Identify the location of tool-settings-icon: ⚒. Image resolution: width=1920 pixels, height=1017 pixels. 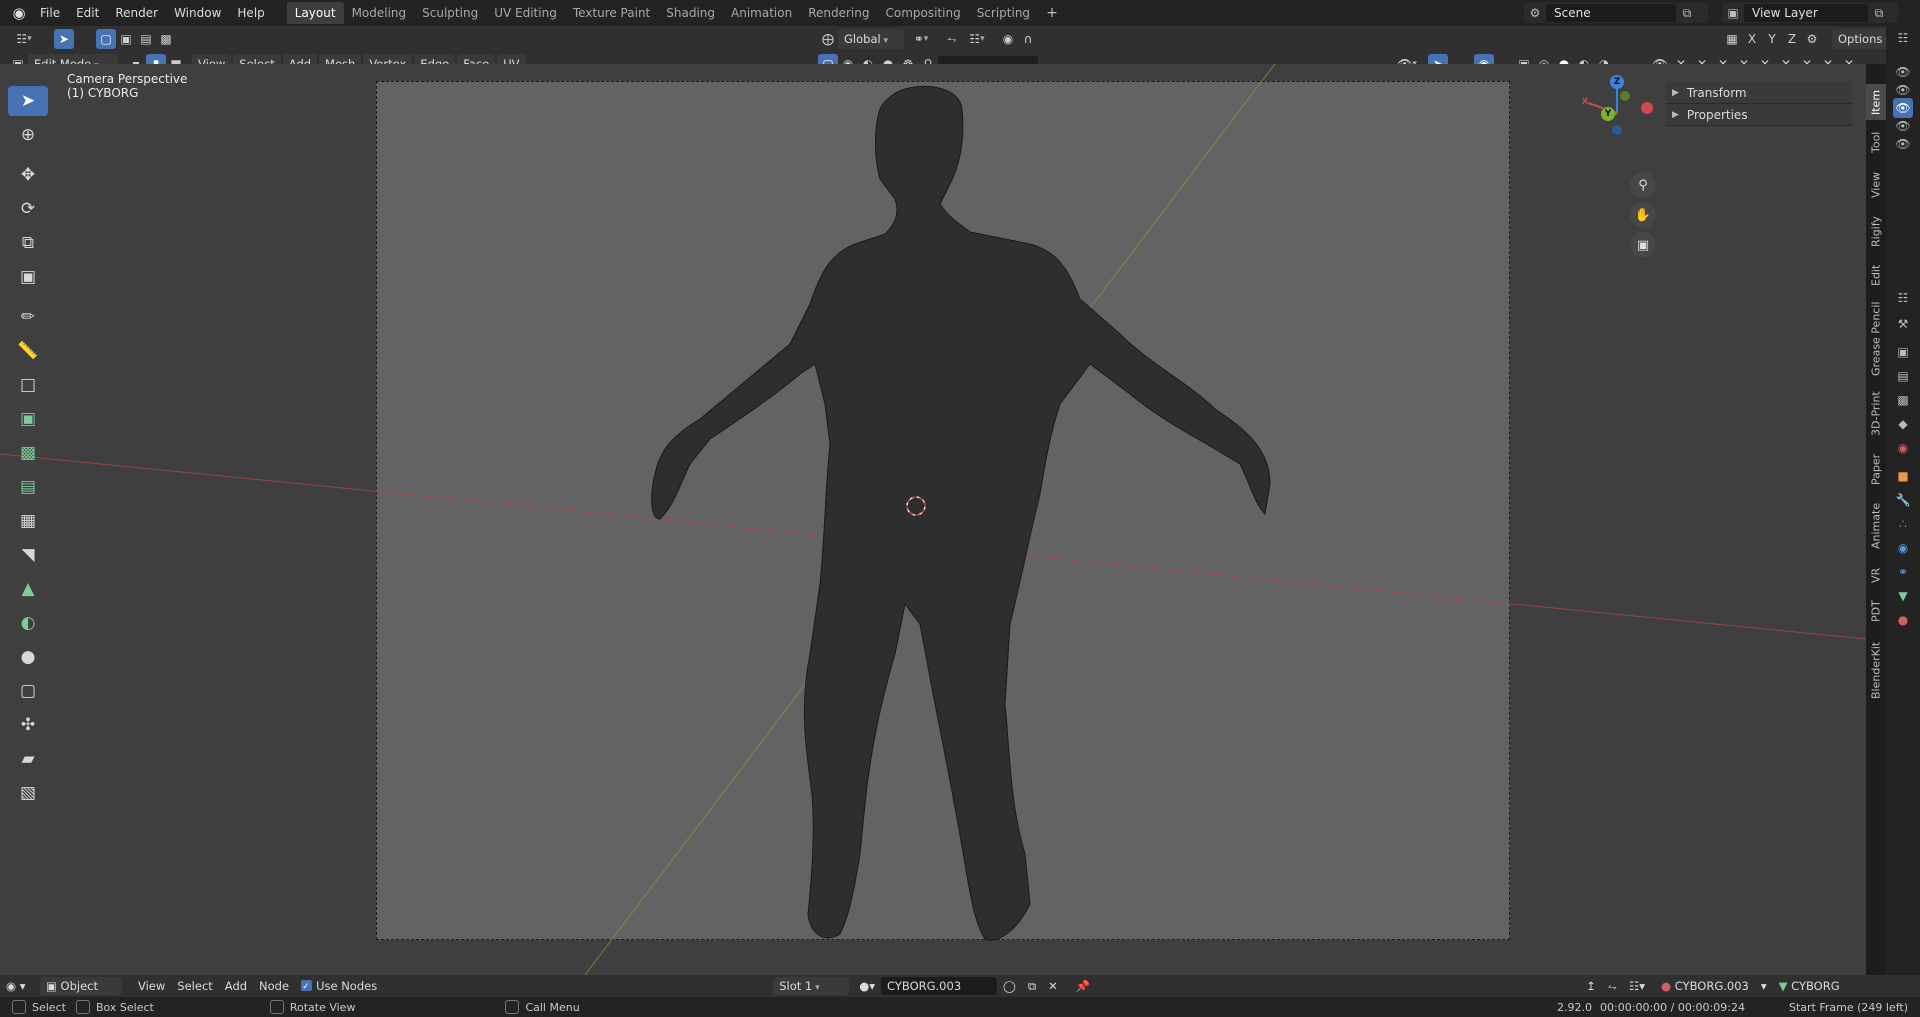
(1903, 324).